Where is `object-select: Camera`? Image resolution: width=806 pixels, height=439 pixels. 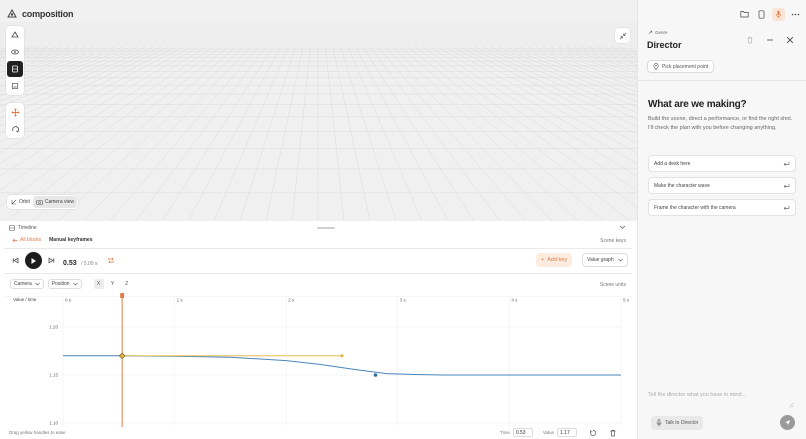
object-select: Camera is located at coordinates (27, 284).